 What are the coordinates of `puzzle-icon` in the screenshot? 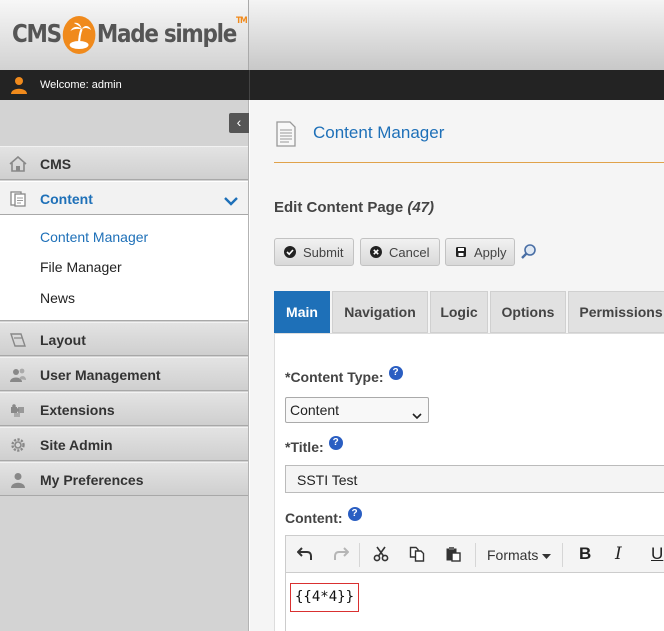 It's located at (18, 410).